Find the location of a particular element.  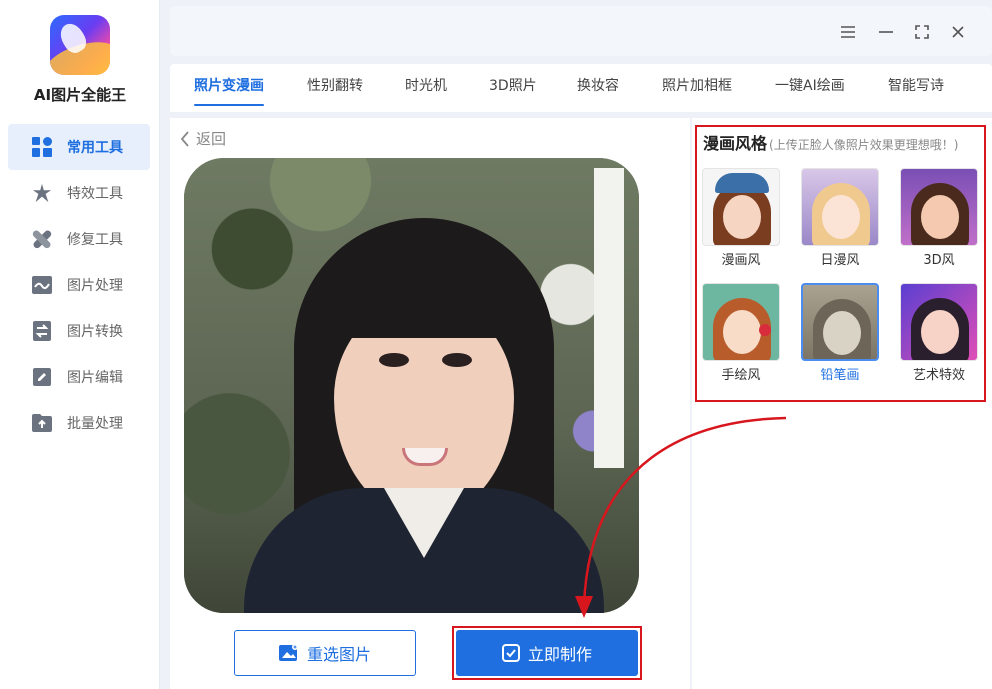

sidebar-item-label: 图片编辑 is located at coordinates (95, 378).